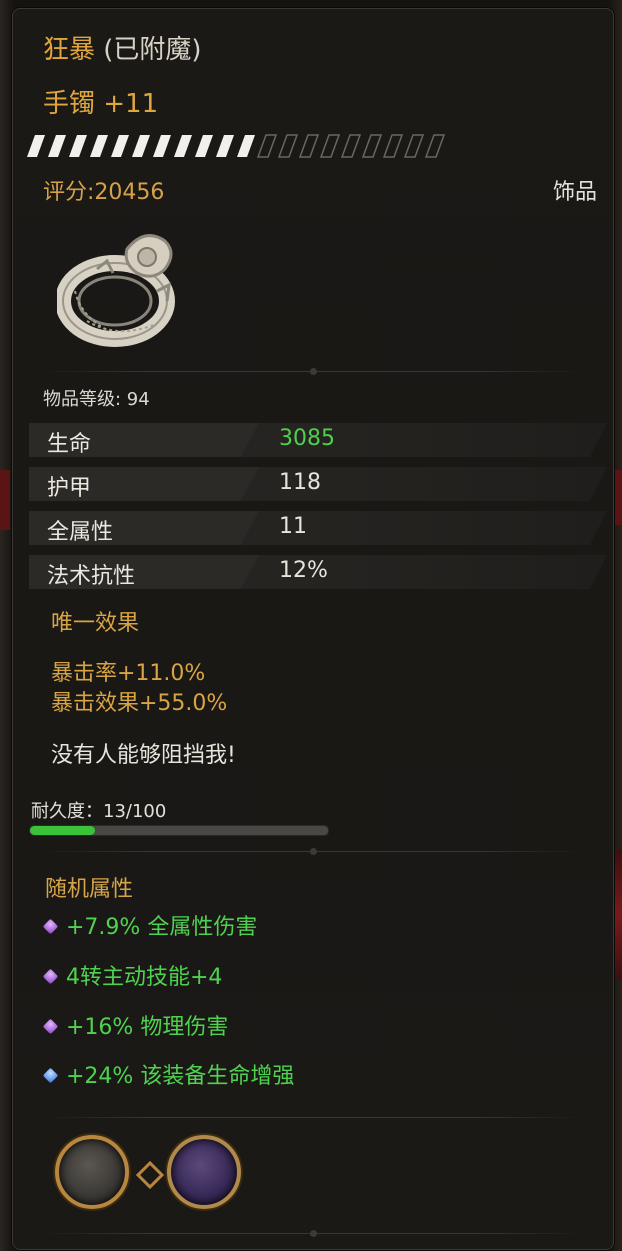 Image resolution: width=622 pixels, height=1251 pixels. Describe the element at coordinates (148, 50) in the screenshot. I see `enchant-status: (已附魔)` at that location.